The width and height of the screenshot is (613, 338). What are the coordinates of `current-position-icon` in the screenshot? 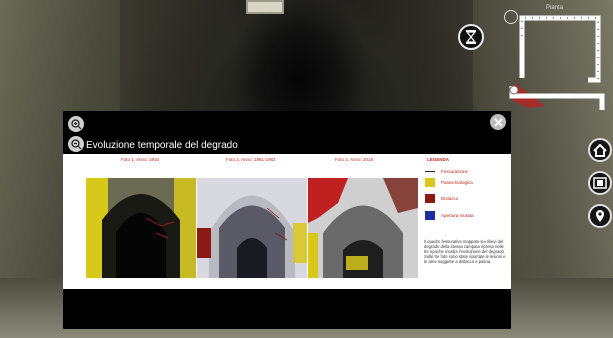 It's located at (514, 90).